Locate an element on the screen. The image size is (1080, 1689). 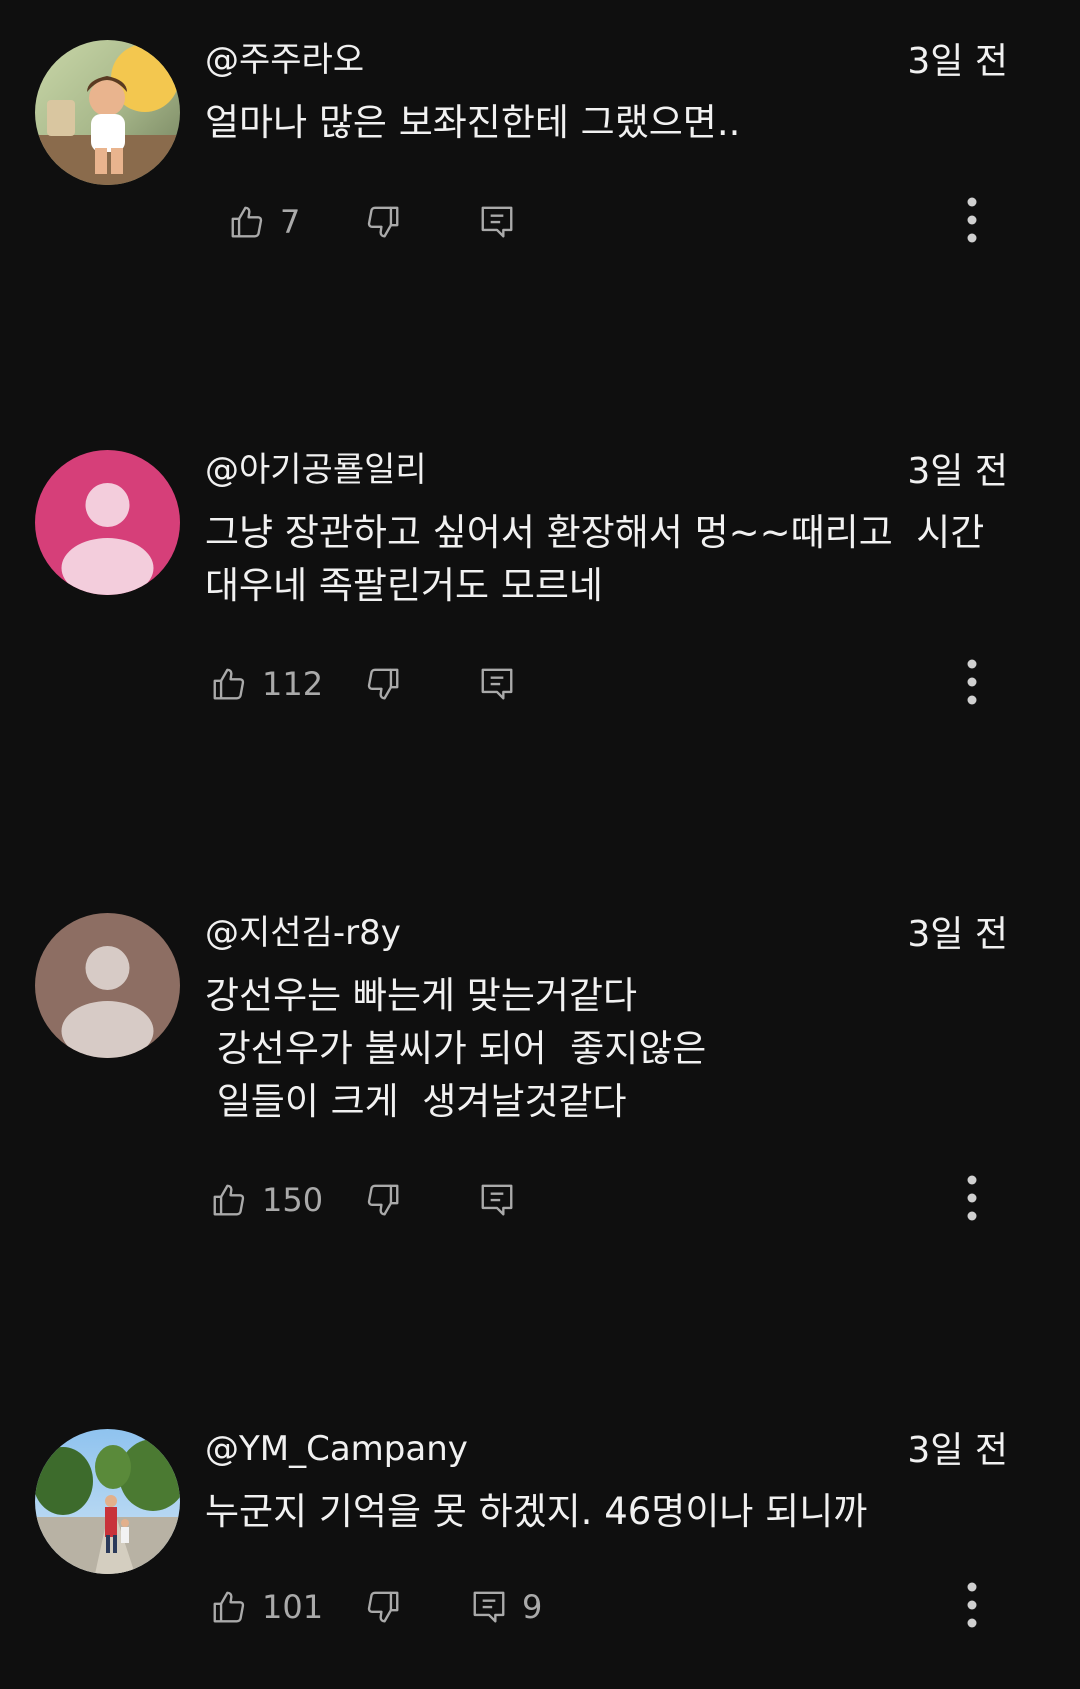
comment-actions: 101 9 is located at coordinates (610, 1607).